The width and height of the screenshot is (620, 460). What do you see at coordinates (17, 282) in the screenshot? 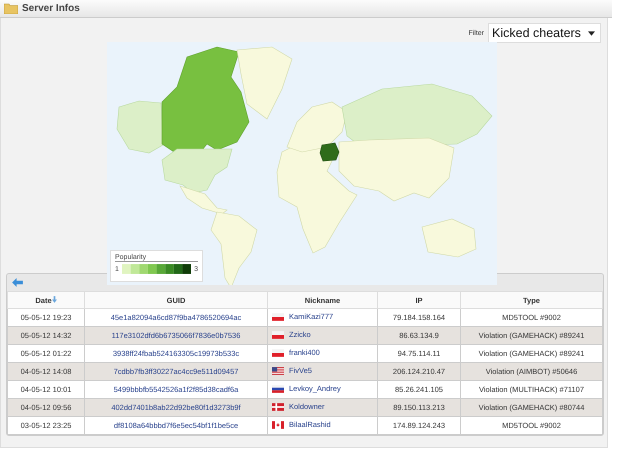
I see `back-arrow-icon` at bounding box center [17, 282].